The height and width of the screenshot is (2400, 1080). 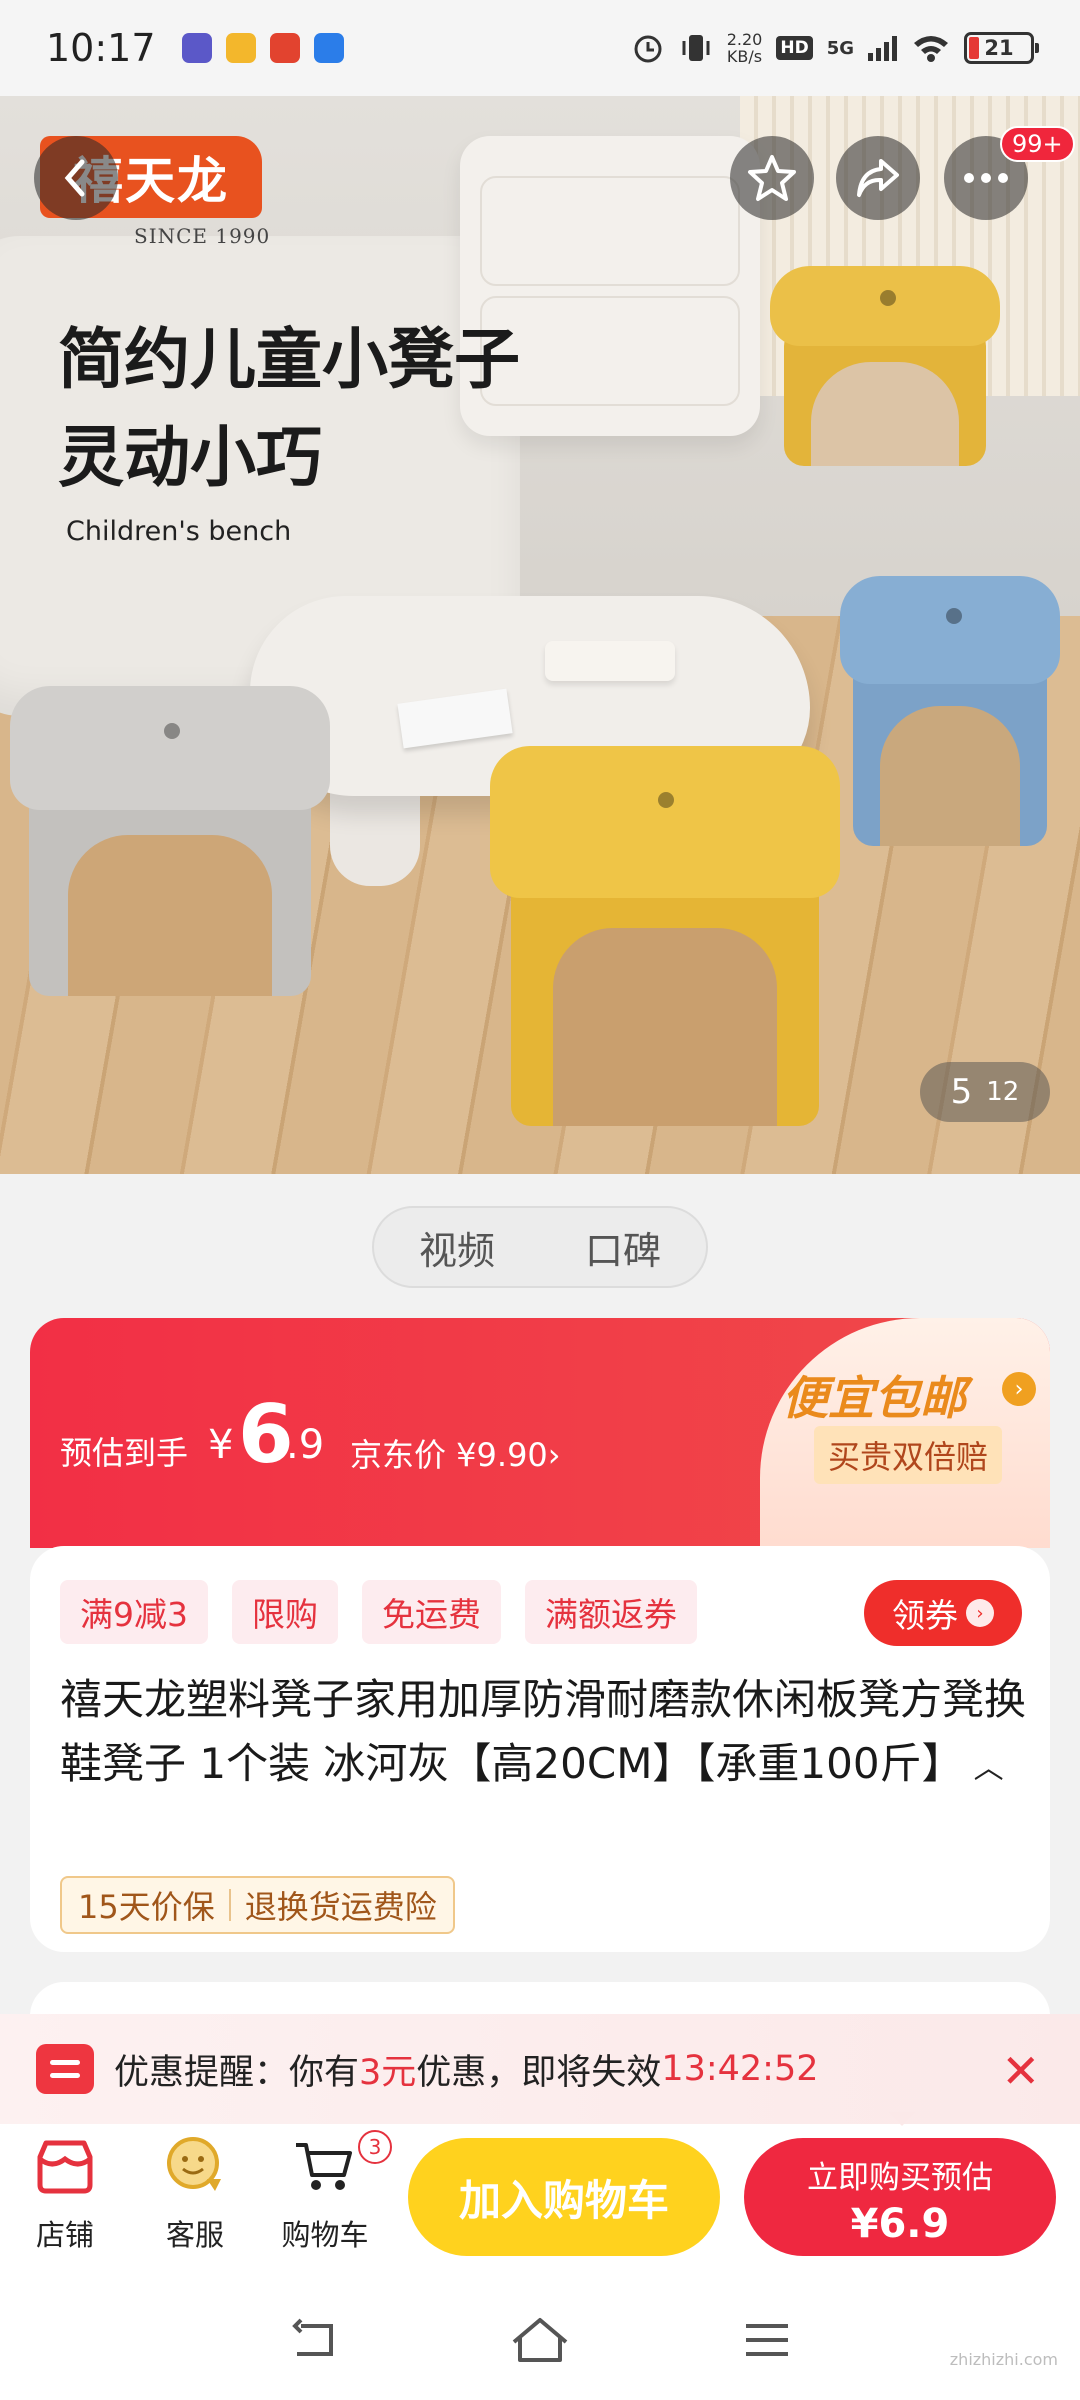 What do you see at coordinates (457, 1247) in the screenshot?
I see `tab-video: 视频` at bounding box center [457, 1247].